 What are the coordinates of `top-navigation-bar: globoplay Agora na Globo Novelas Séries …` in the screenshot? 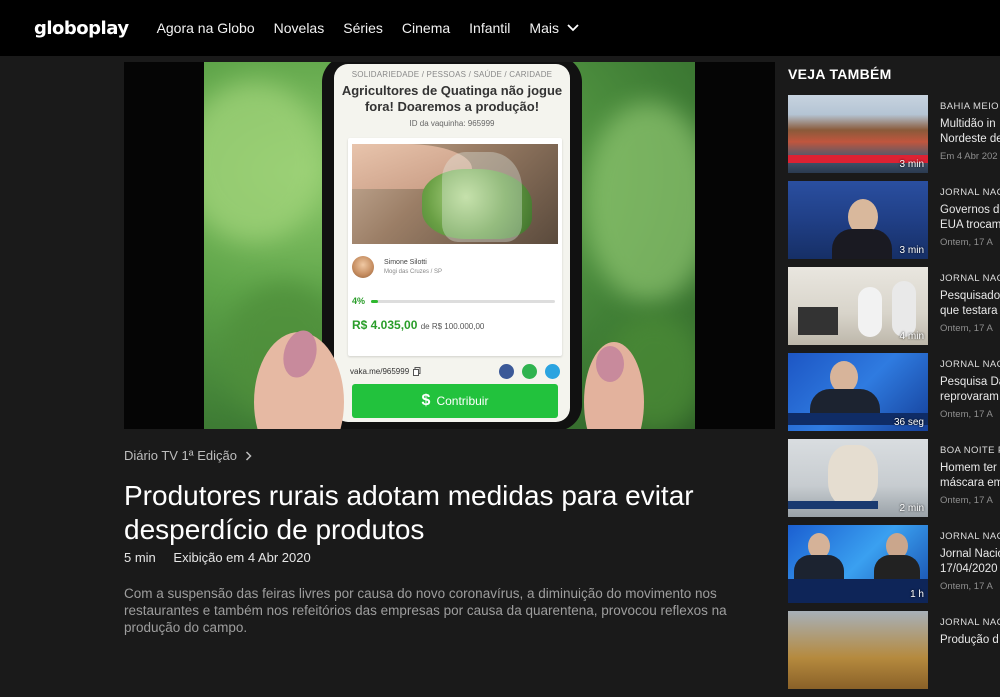 It's located at (500, 28).